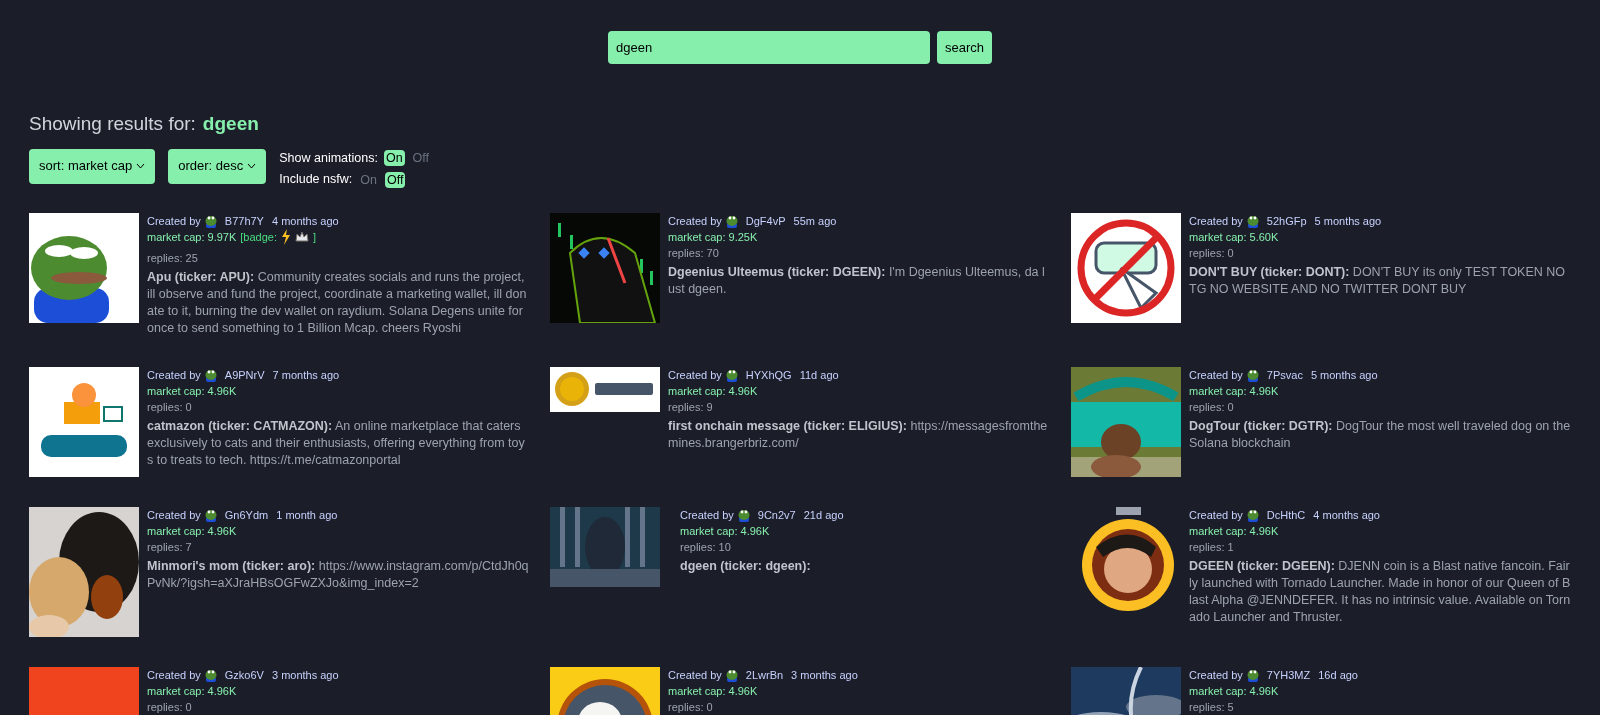  Describe the element at coordinates (230, 124) in the screenshot. I see `search-query: dgeen` at that location.